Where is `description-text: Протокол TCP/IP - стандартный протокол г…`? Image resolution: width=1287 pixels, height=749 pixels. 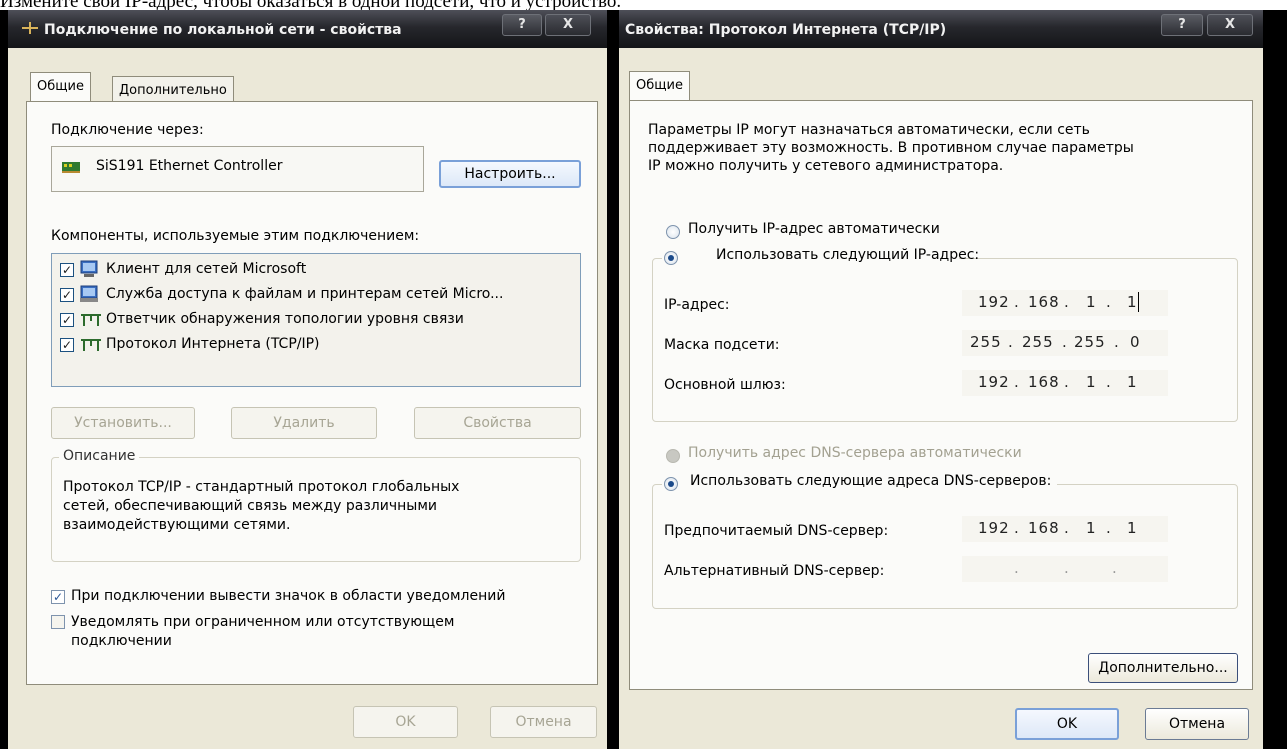 description-text: Протокол TCP/IP - стандартный протокол г… is located at coordinates (261, 506).